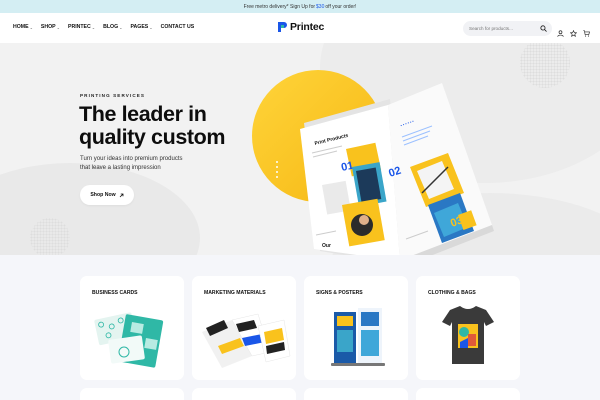  I want to click on hero-headline: The leader in quality custom, so click(179, 126).